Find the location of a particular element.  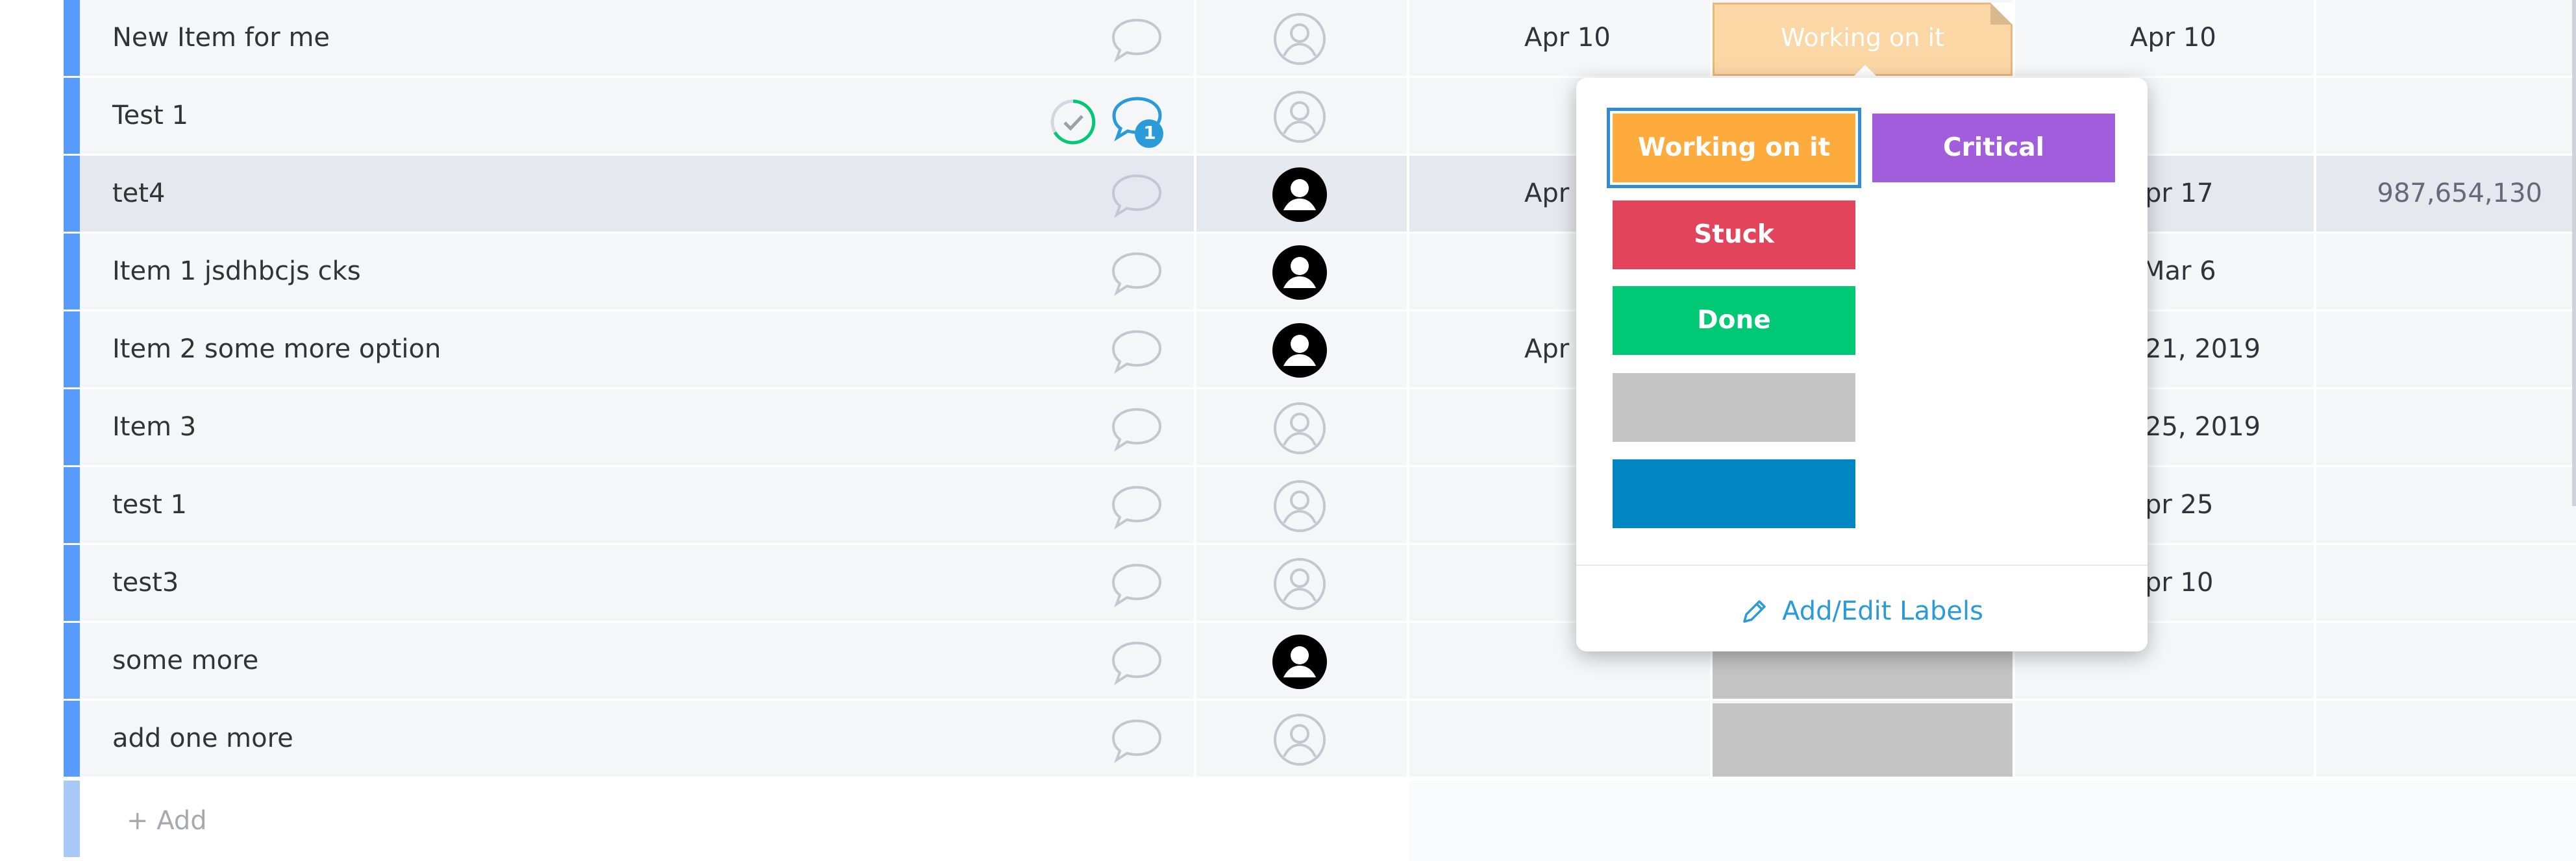

item-name-cell: some more is located at coordinates (637, 661).